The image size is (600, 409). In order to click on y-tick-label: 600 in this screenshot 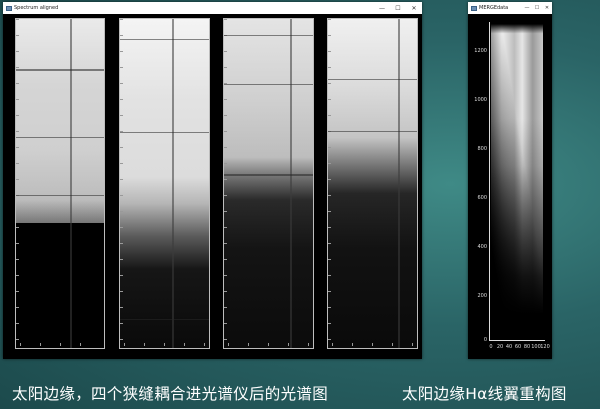, I will do `click(482, 198)`.